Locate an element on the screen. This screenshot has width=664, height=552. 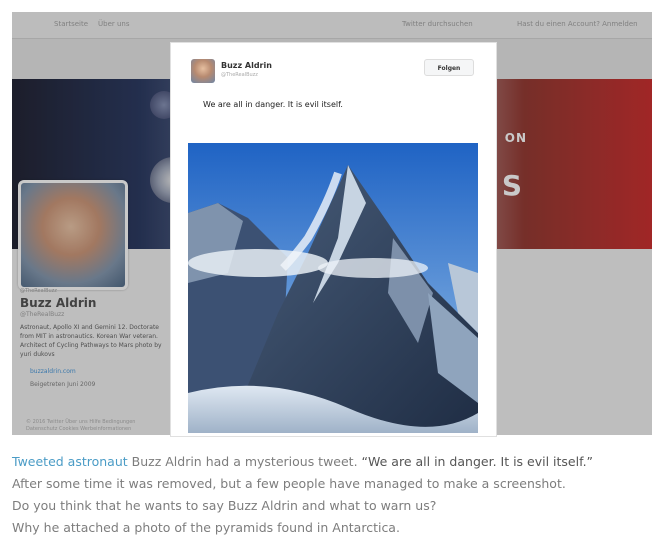
tweet-text: We are all in danger. It is evil itself. is located at coordinates (273, 104).